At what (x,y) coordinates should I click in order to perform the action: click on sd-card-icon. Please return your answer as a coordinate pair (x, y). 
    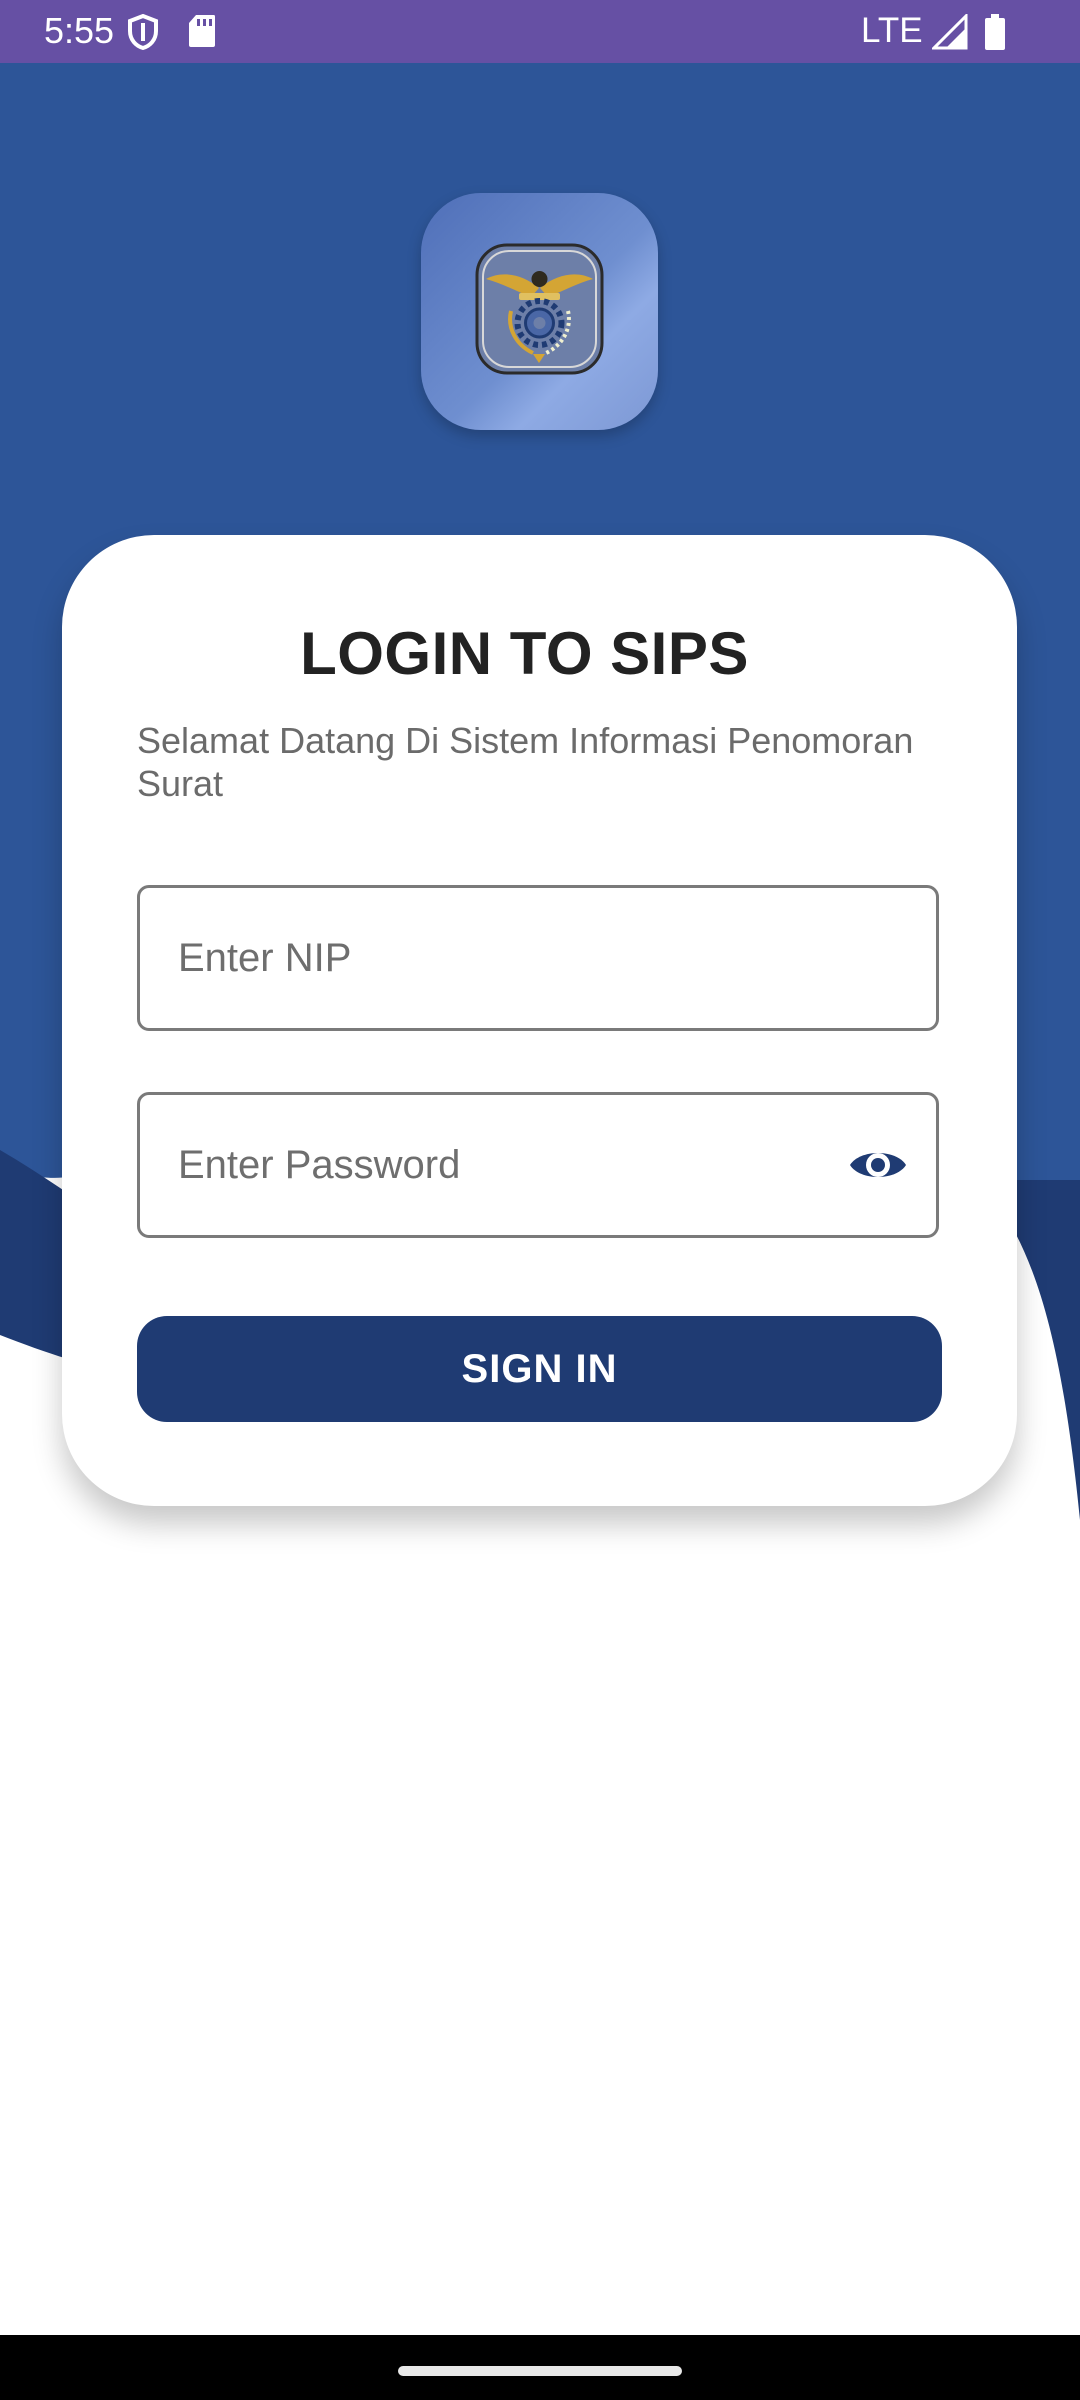
    Looking at the image, I should click on (202, 33).